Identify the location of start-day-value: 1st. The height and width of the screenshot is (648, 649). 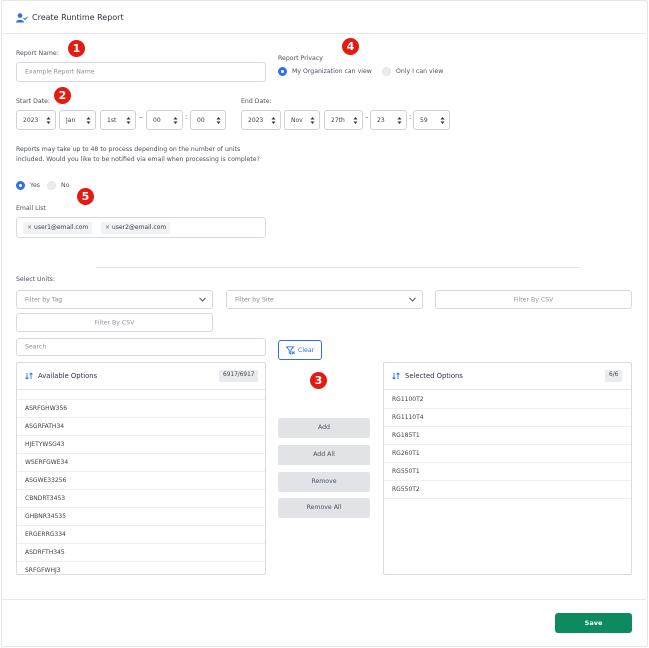
(112, 120).